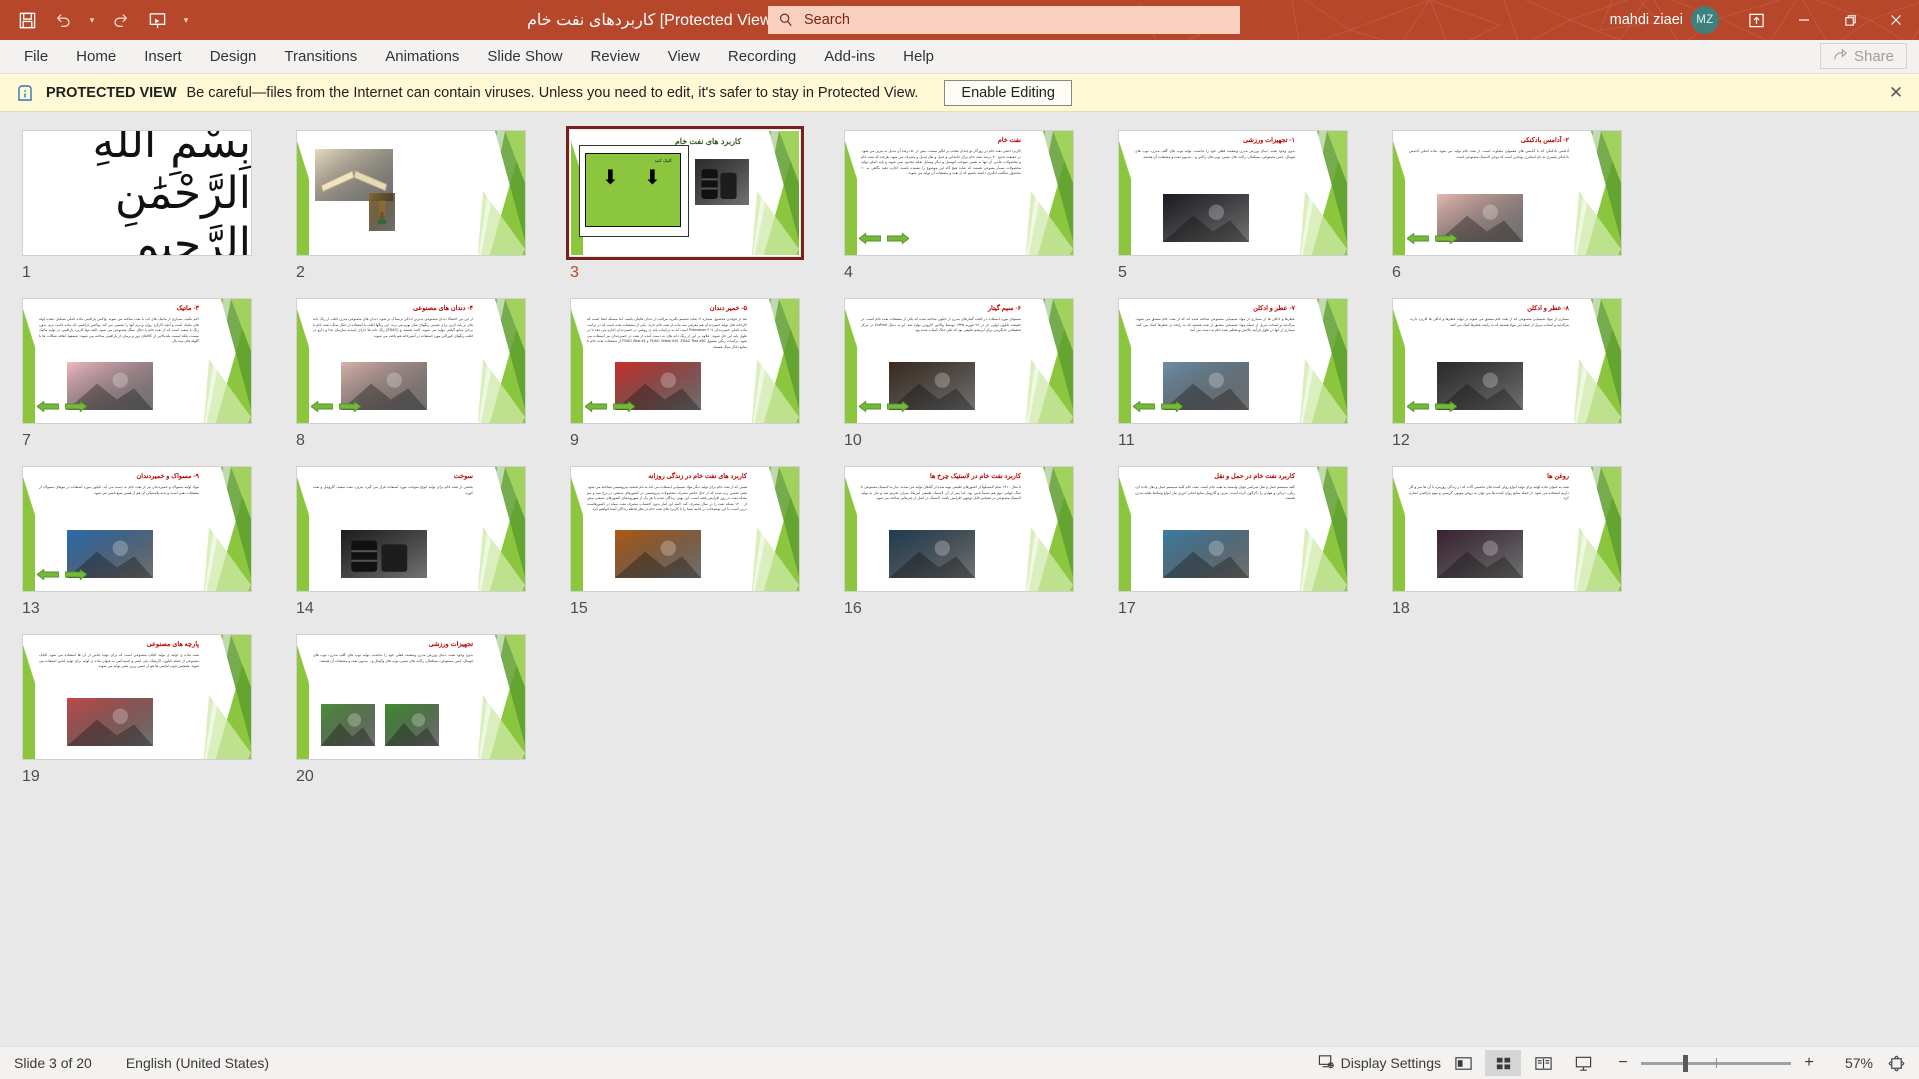  Describe the element at coordinates (1583, 1063) in the screenshot. I see `slide-show-button` at that location.